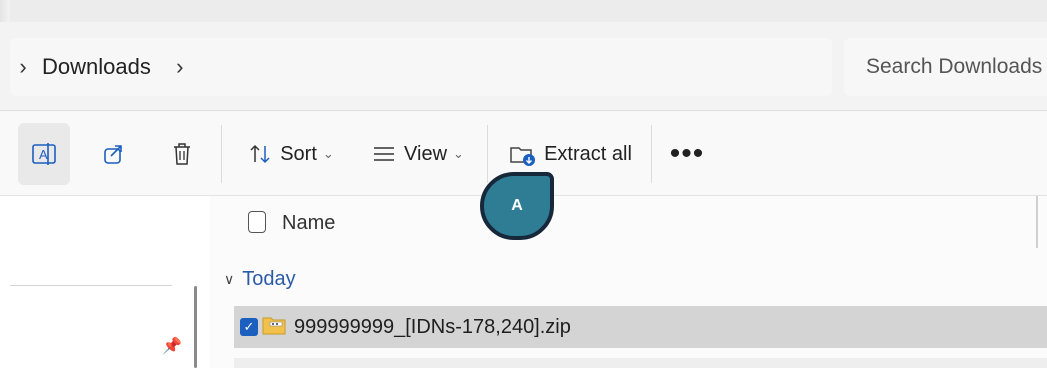  What do you see at coordinates (249, 327) in the screenshot?
I see `row-checkbox: ✓` at bounding box center [249, 327].